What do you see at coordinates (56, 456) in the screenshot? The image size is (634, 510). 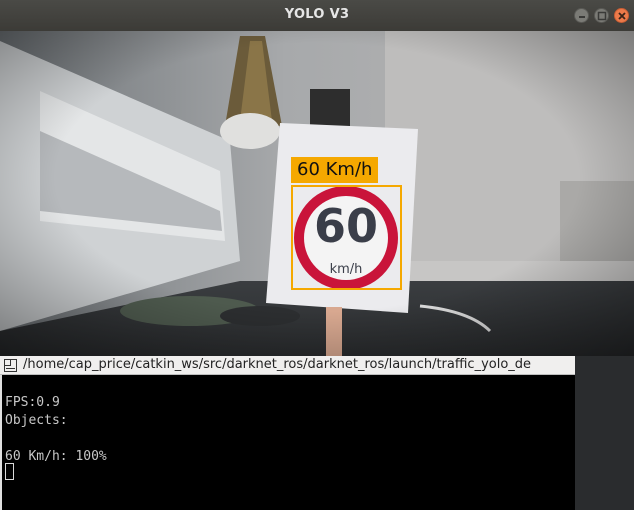 I see `terminal-line-detection: 60 Km/h: 100%` at bounding box center [56, 456].